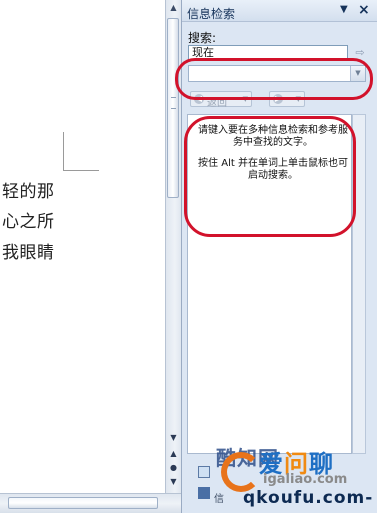 The height and width of the screenshot is (513, 377). Describe the element at coordinates (241, 472) in the screenshot. I see `watermark-swirl-icon` at that location.